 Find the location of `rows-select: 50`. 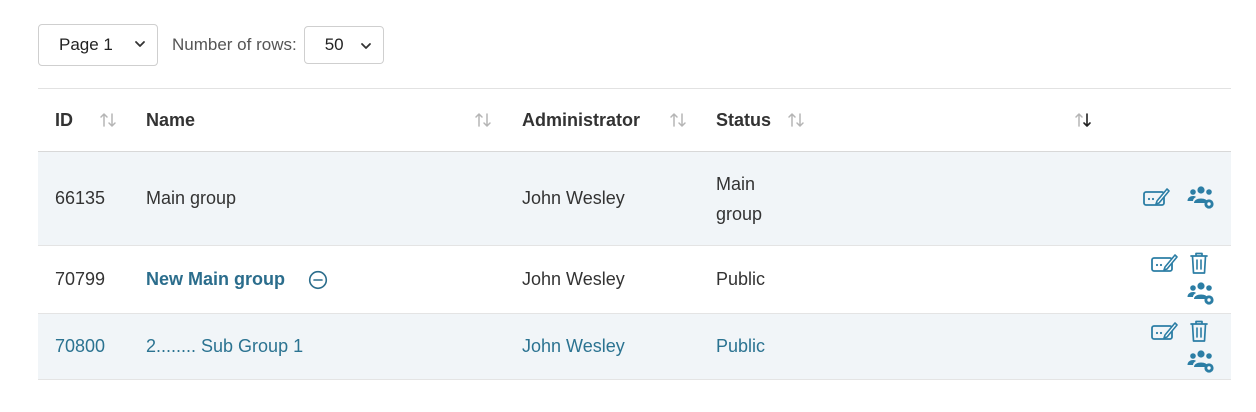

rows-select: 50 is located at coordinates (343, 45).